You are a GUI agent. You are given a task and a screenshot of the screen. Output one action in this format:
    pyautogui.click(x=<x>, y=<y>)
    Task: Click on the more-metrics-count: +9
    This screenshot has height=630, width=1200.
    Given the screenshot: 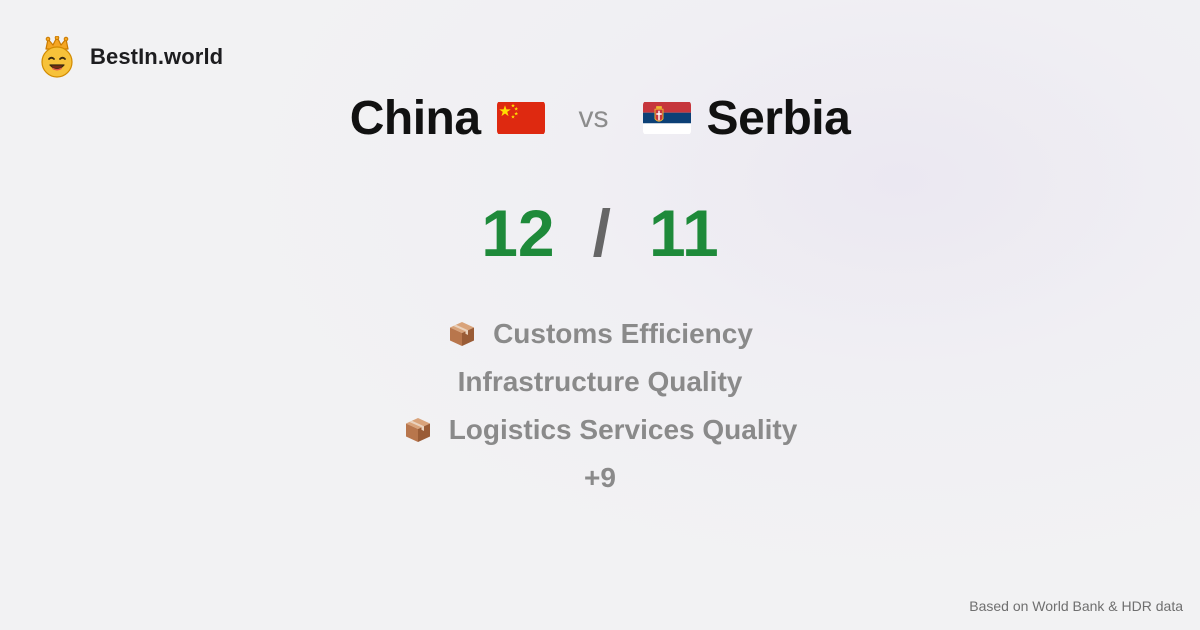 What is the action you would take?
    pyautogui.click(x=600, y=478)
    